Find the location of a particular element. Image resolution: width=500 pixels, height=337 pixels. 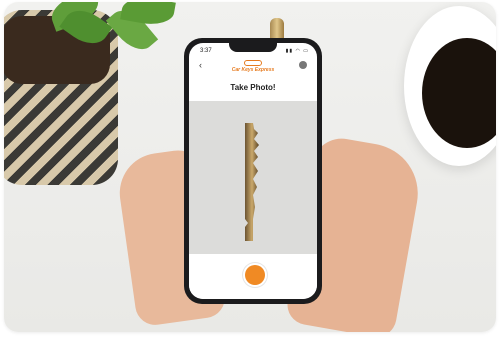

capture-bar is located at coordinates (253, 276).